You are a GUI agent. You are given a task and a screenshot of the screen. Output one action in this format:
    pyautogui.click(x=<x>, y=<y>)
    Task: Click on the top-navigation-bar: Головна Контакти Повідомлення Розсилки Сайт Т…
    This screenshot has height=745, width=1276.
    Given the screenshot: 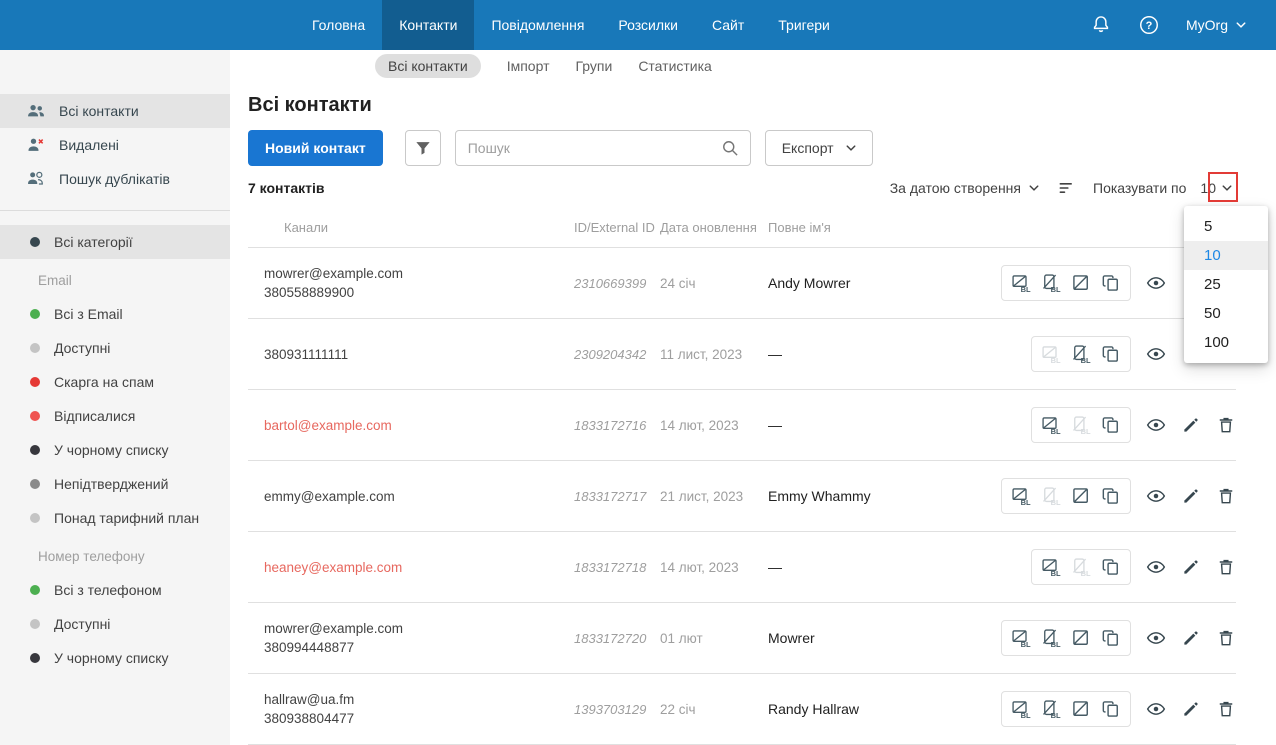 What is the action you would take?
    pyautogui.click(x=638, y=25)
    